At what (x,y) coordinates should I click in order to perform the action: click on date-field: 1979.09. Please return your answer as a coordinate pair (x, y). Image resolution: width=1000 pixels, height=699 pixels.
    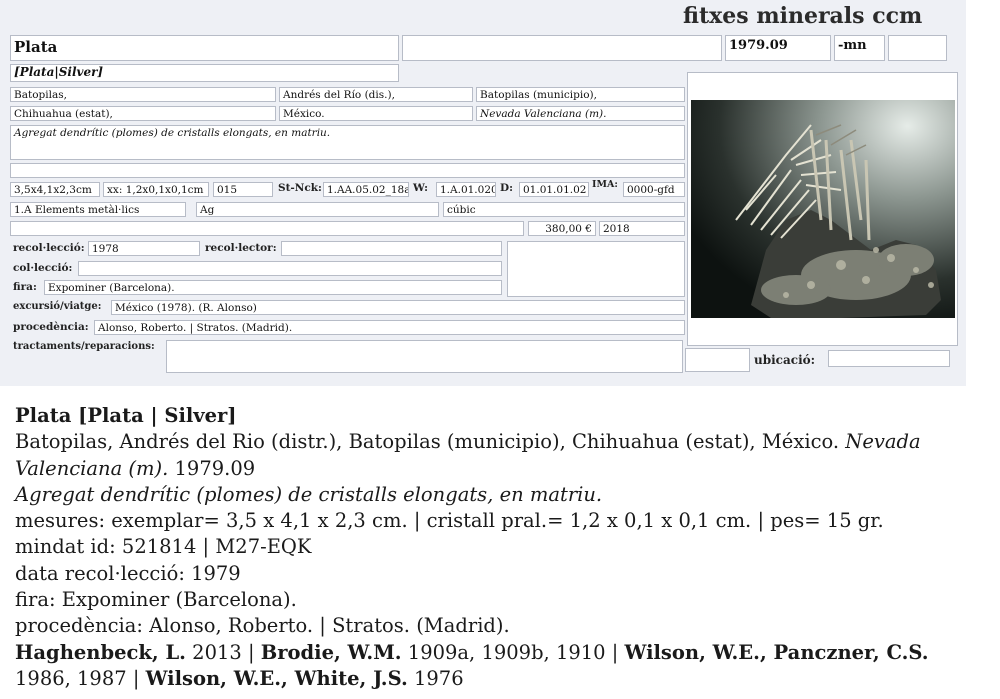
    Looking at the image, I should click on (778, 48).